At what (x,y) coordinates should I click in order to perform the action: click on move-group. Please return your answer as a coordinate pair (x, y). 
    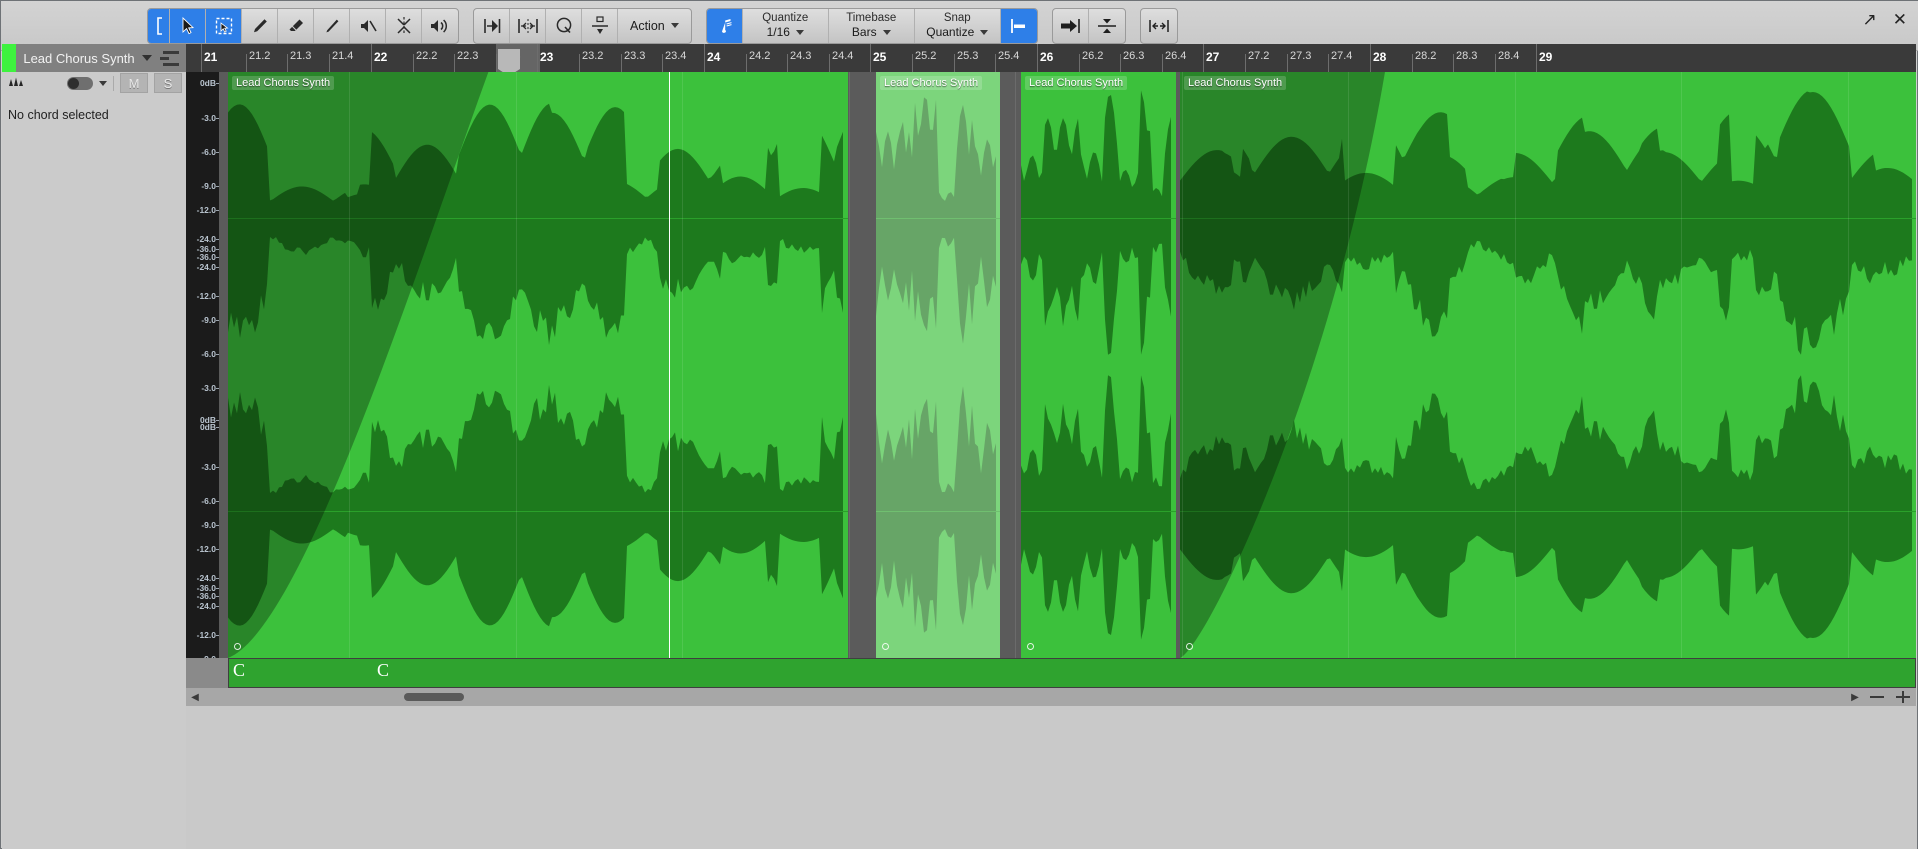
    Looking at the image, I should click on (1088, 25).